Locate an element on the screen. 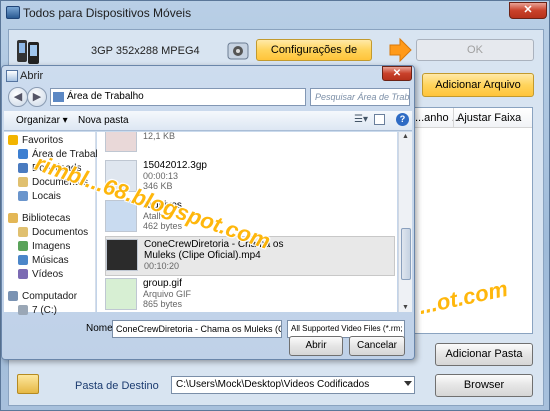  drive-icon is located at coordinates (23, 310).